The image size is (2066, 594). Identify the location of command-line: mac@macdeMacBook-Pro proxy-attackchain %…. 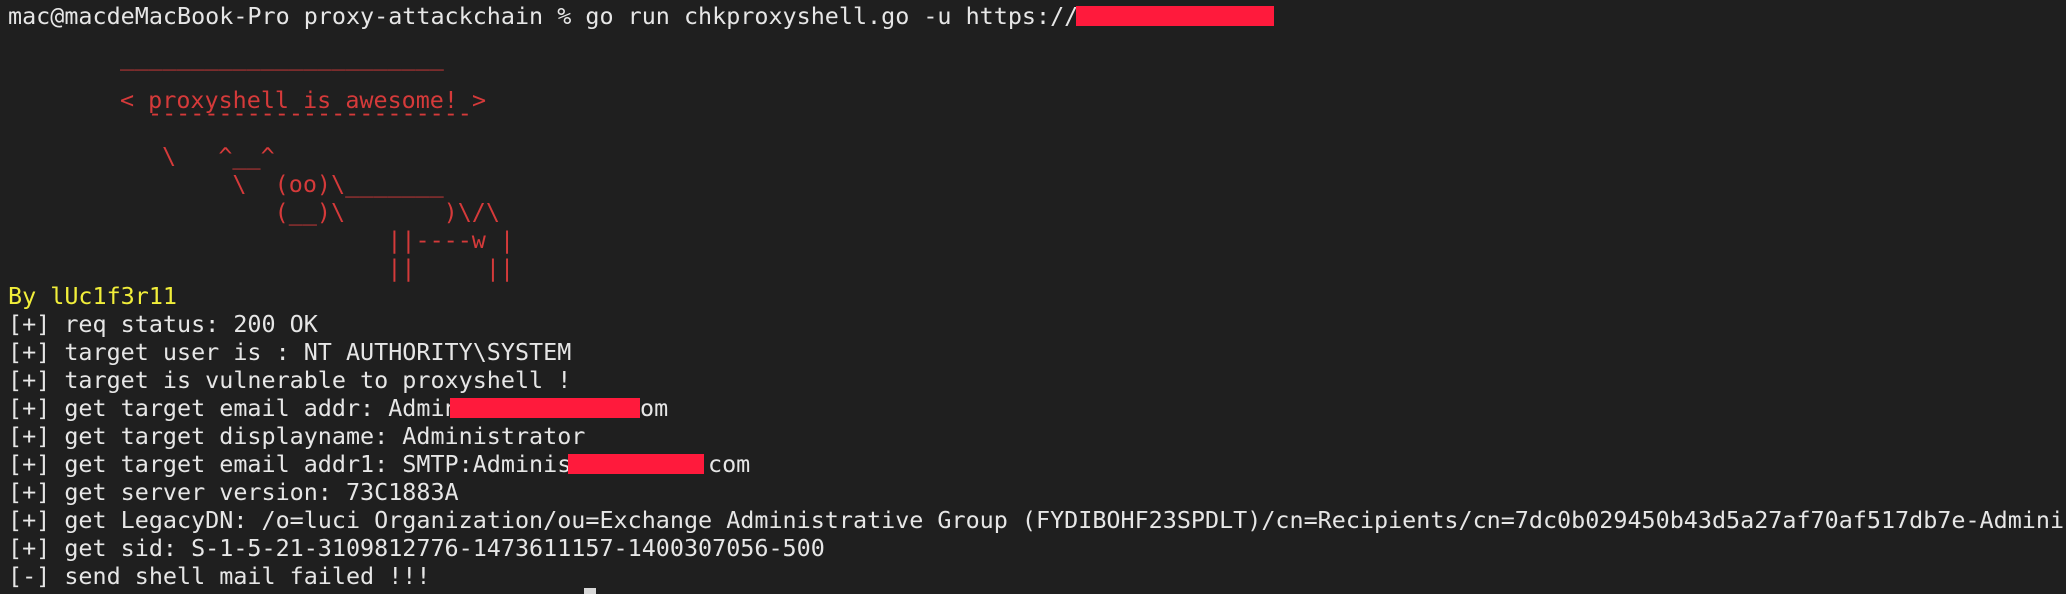
(550, 16).